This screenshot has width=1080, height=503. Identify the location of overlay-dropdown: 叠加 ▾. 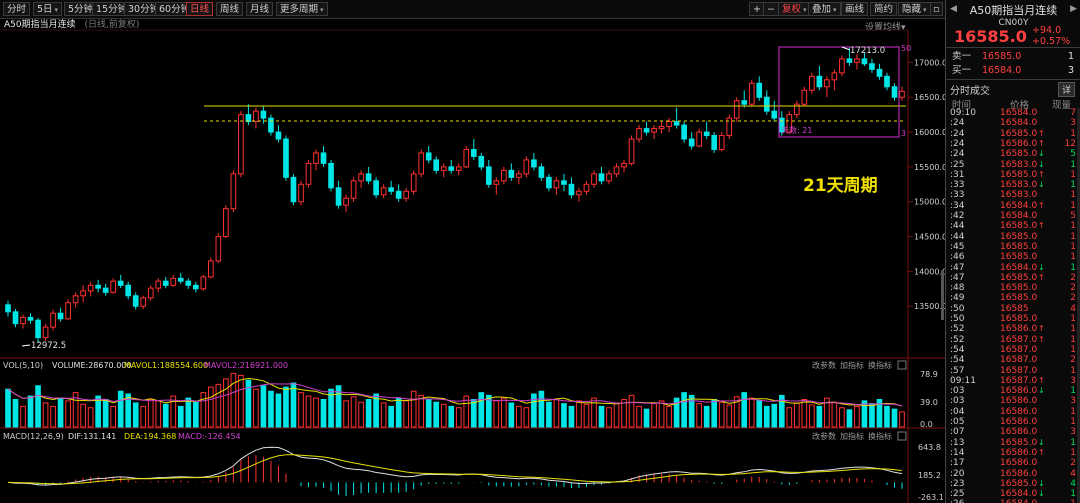
(824, 9).